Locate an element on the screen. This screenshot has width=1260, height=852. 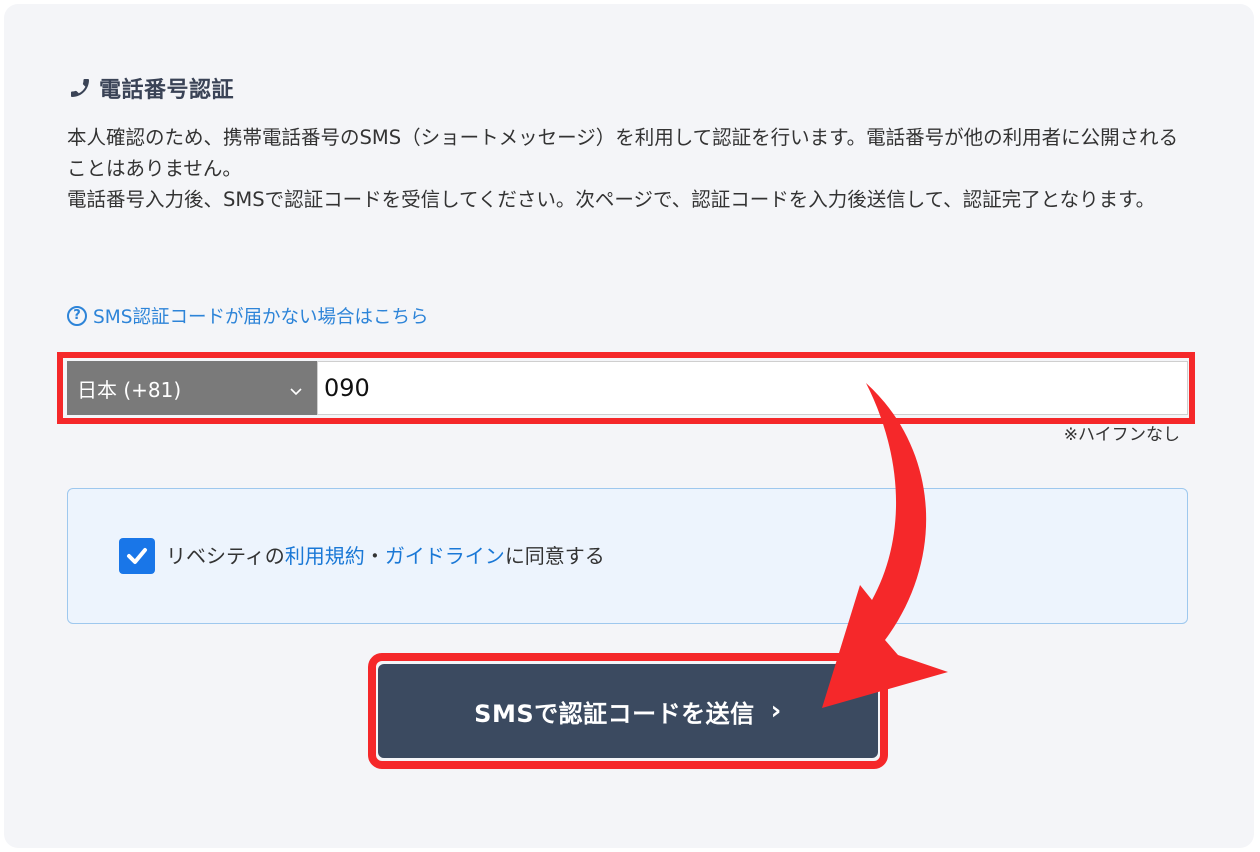
phone-number-input: 090 is located at coordinates (752, 388).